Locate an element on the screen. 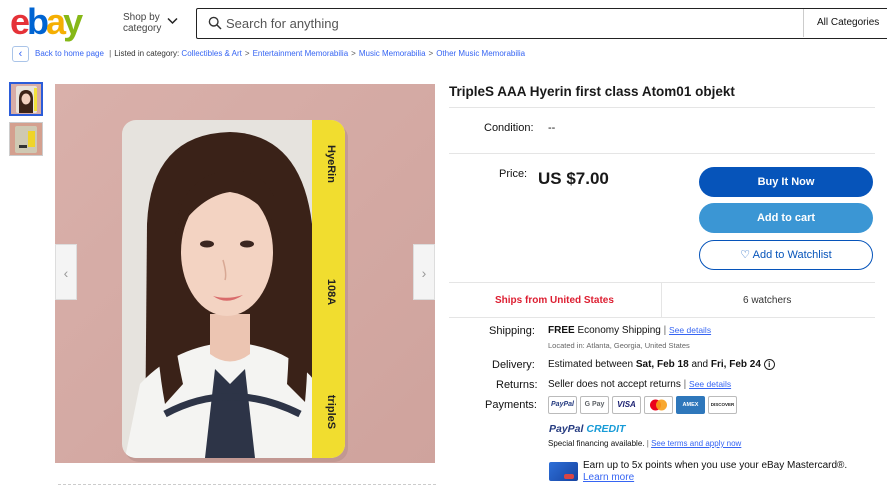 This screenshot has width=887, height=495. listed-in-label: Listed in category: is located at coordinates (147, 53).